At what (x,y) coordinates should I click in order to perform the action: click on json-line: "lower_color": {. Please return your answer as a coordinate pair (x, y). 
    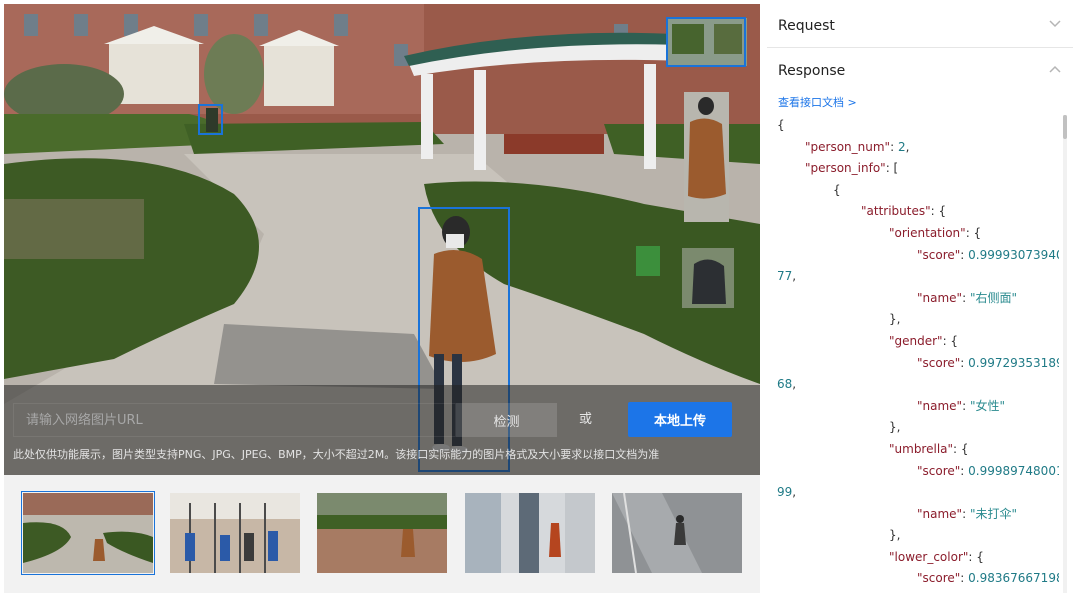
    Looking at the image, I should click on (918, 558).